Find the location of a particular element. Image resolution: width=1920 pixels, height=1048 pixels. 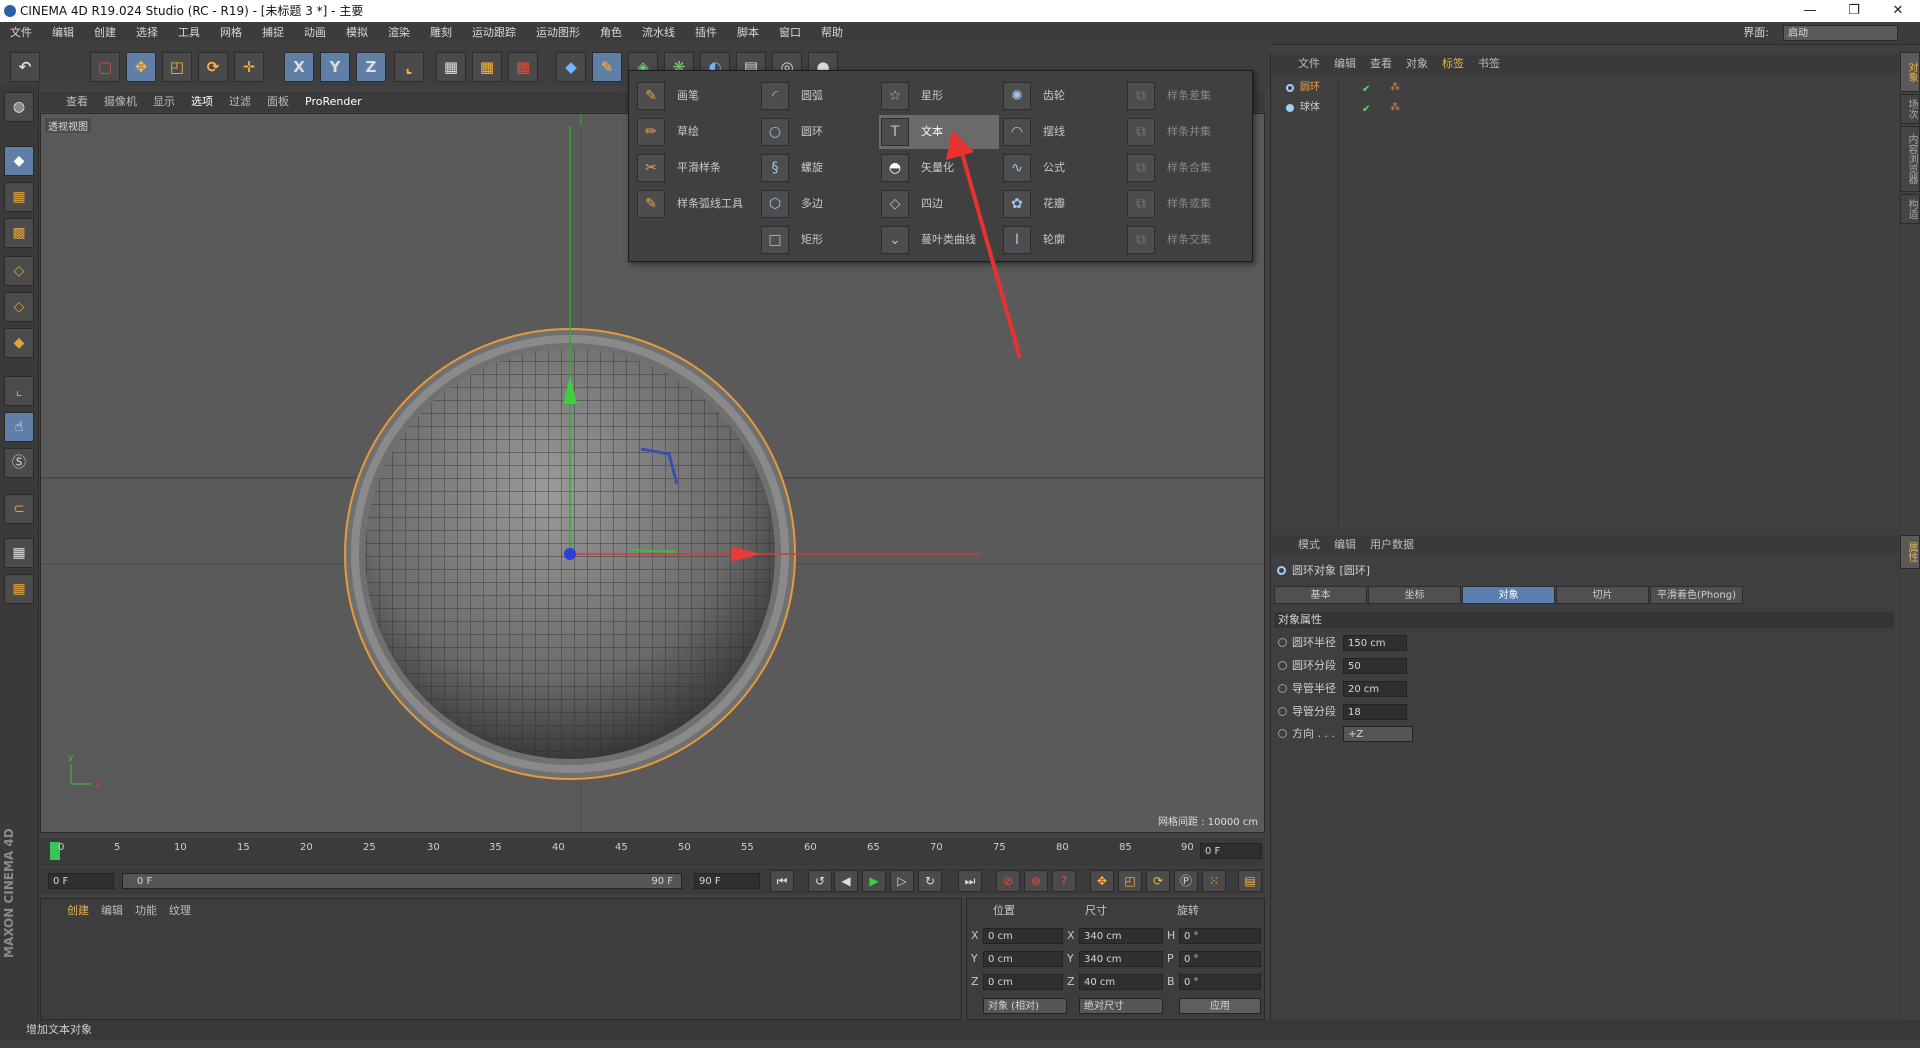

menu-edit: 编辑 is located at coordinates (63, 33).